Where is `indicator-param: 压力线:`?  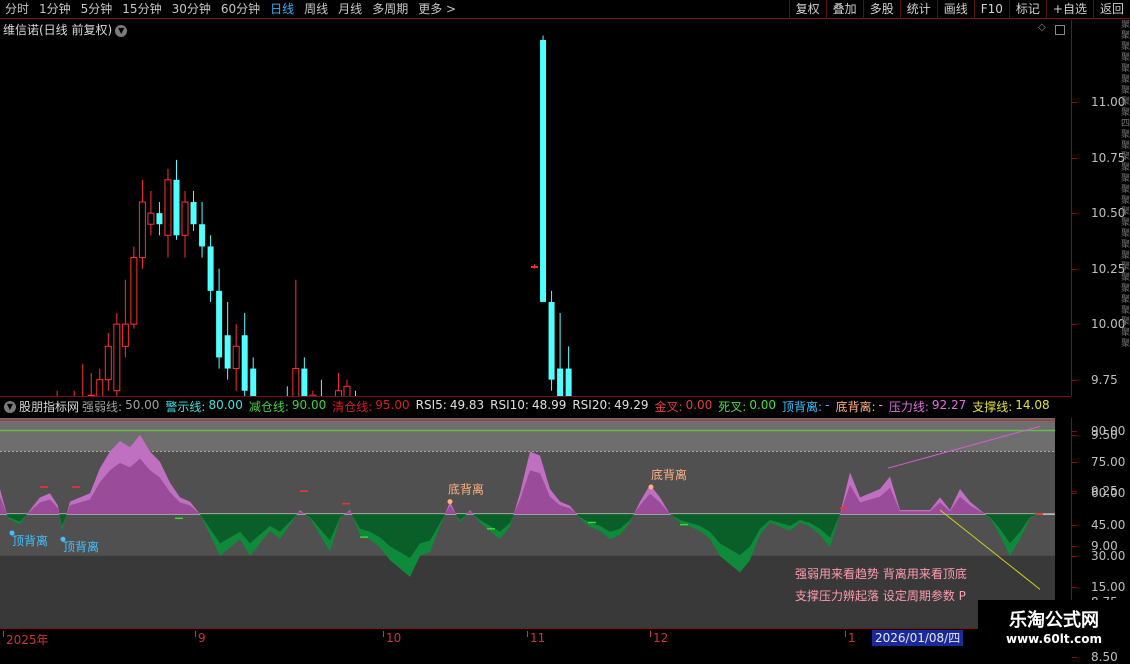 indicator-param: 压力线: is located at coordinates (908, 407).